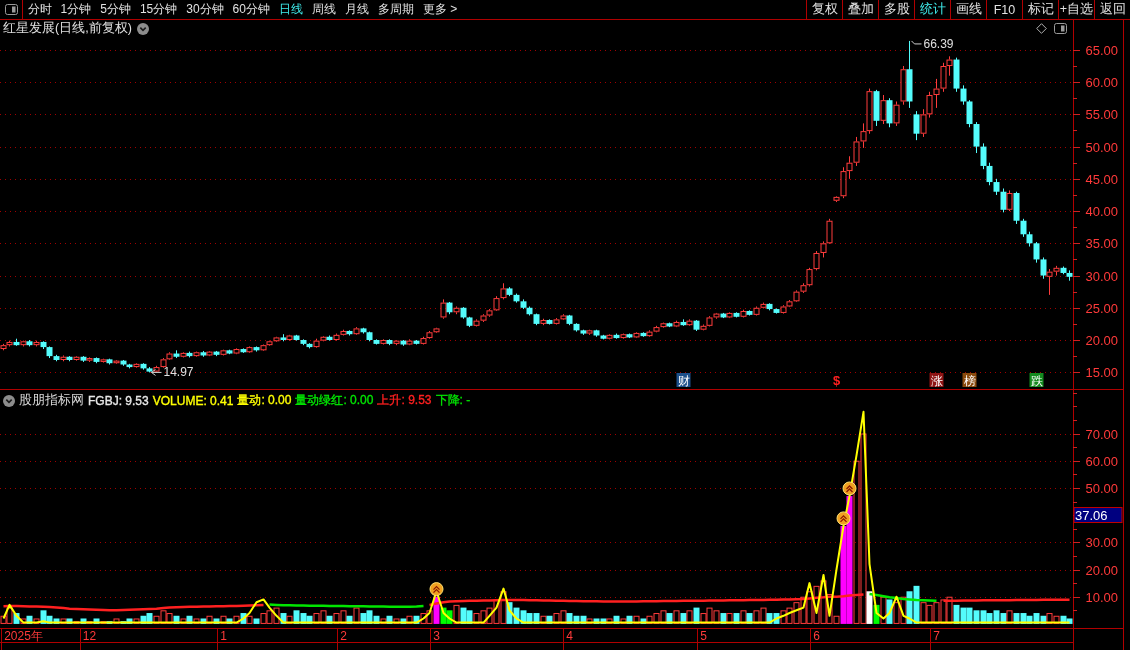 The image size is (1130, 650). What do you see at coordinates (1098, 515) in the screenshot?
I see `current-value-tag: 37.06` at bounding box center [1098, 515].